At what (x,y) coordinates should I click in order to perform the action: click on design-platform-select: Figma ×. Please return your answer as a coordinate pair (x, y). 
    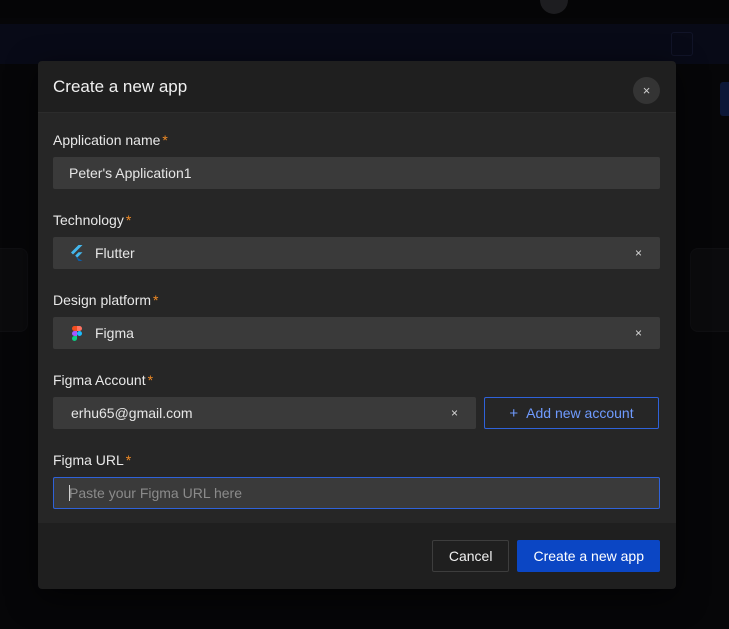
    Looking at the image, I should click on (356, 333).